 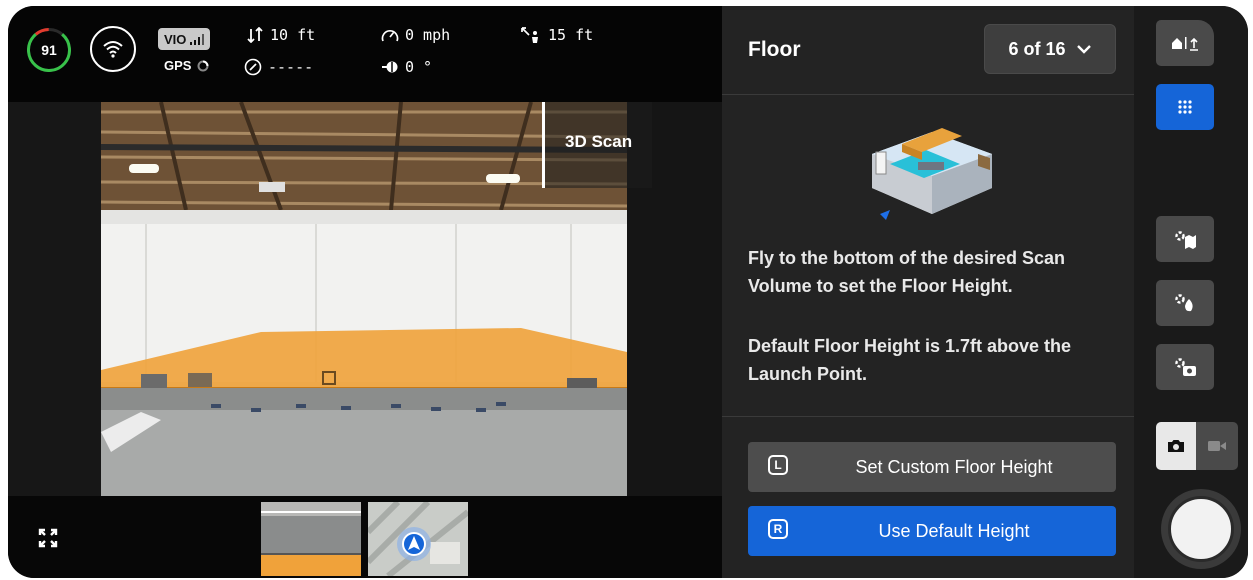 I want to click on video-icon, so click(x=1217, y=446).